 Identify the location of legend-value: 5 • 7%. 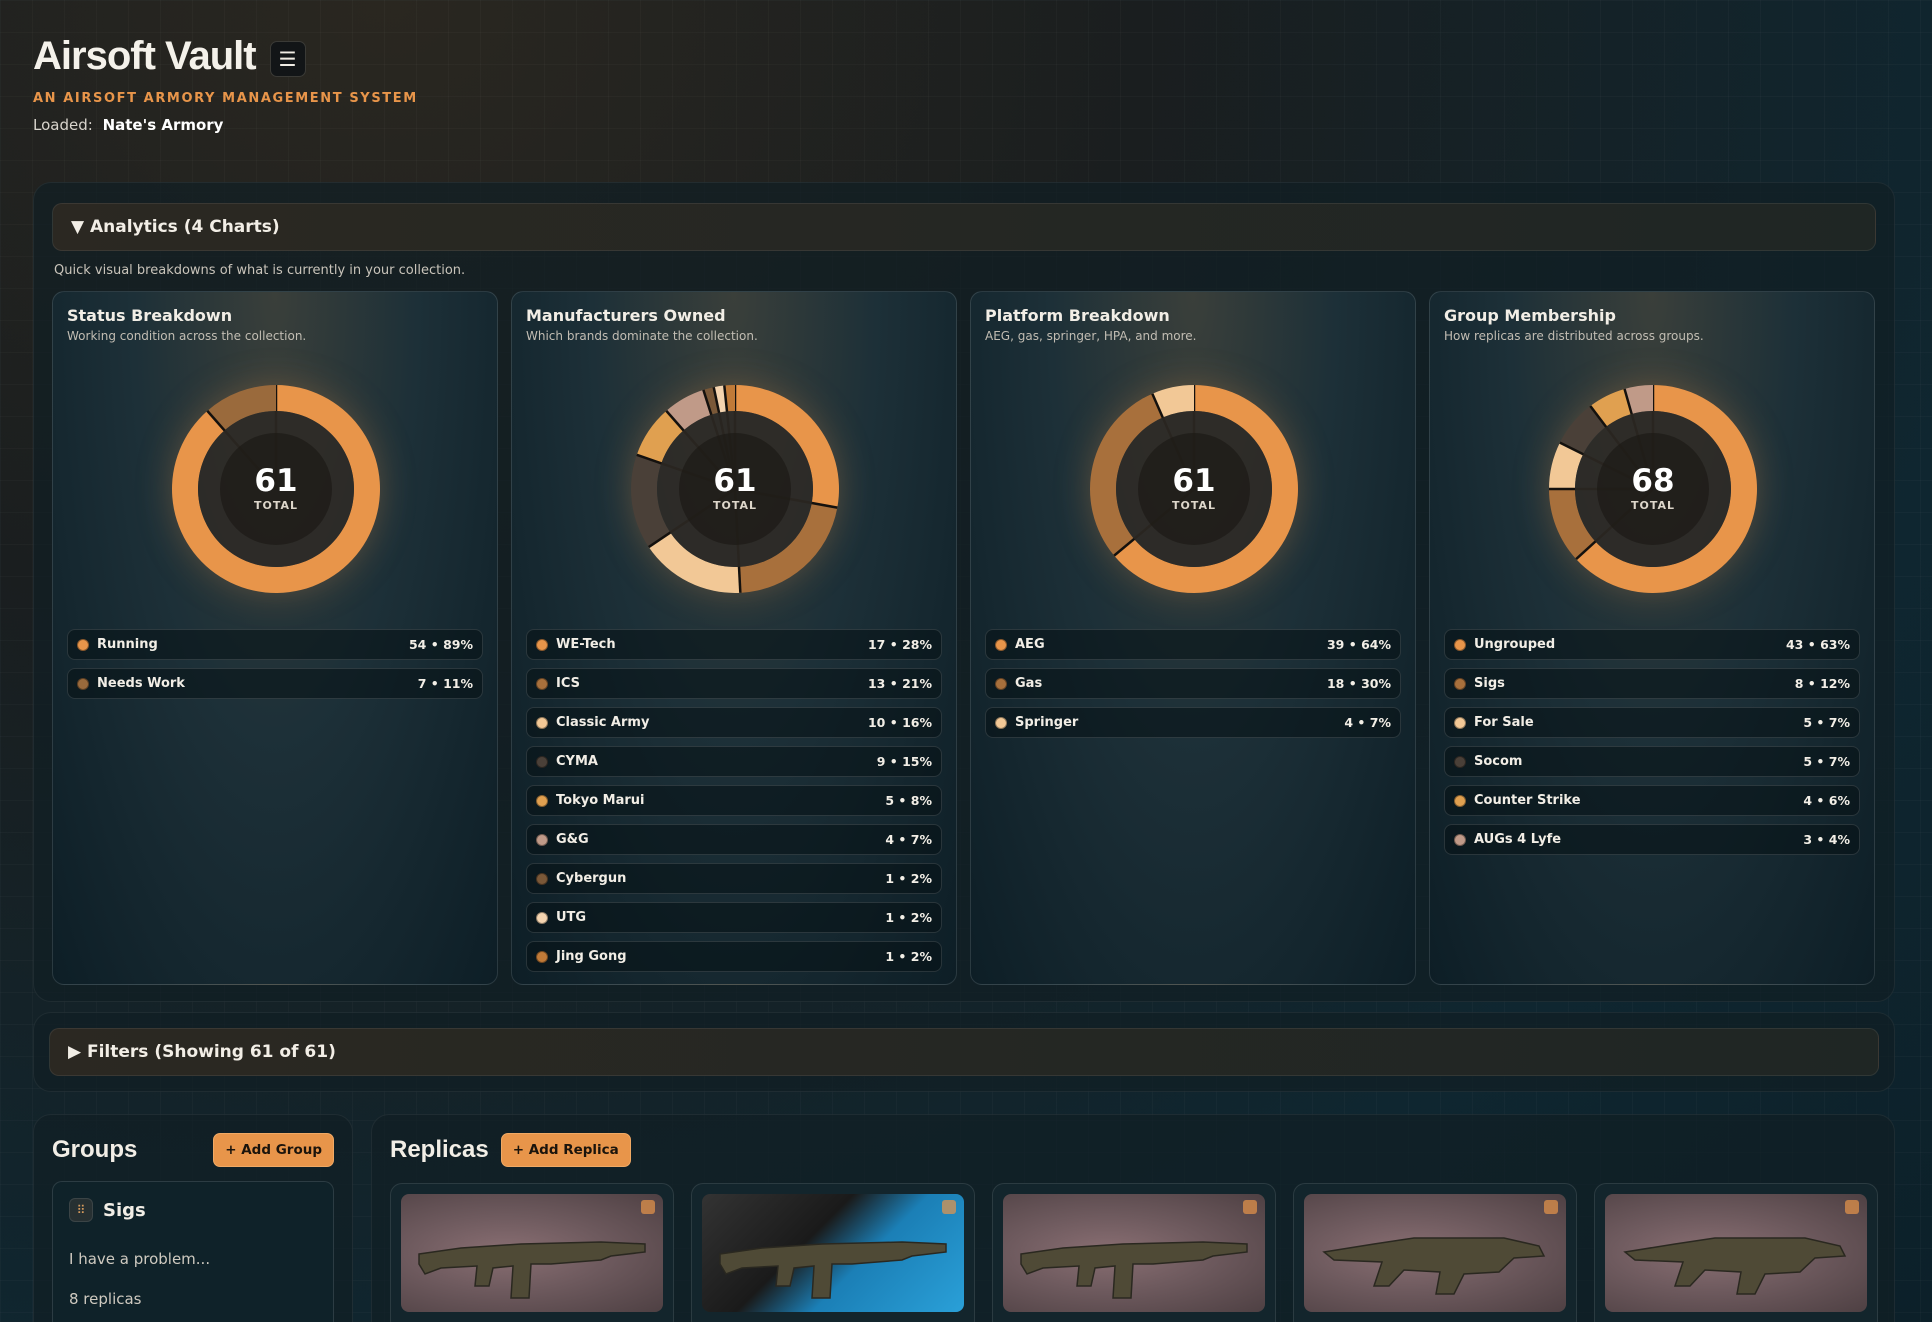
(1826, 761).